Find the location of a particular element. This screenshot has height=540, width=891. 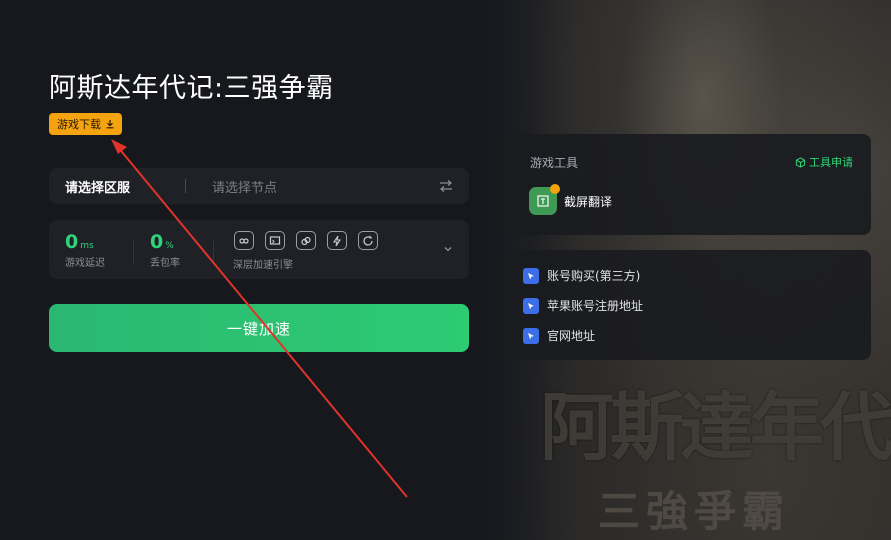

tool-apply-label: 工具申请 is located at coordinates (831, 162).